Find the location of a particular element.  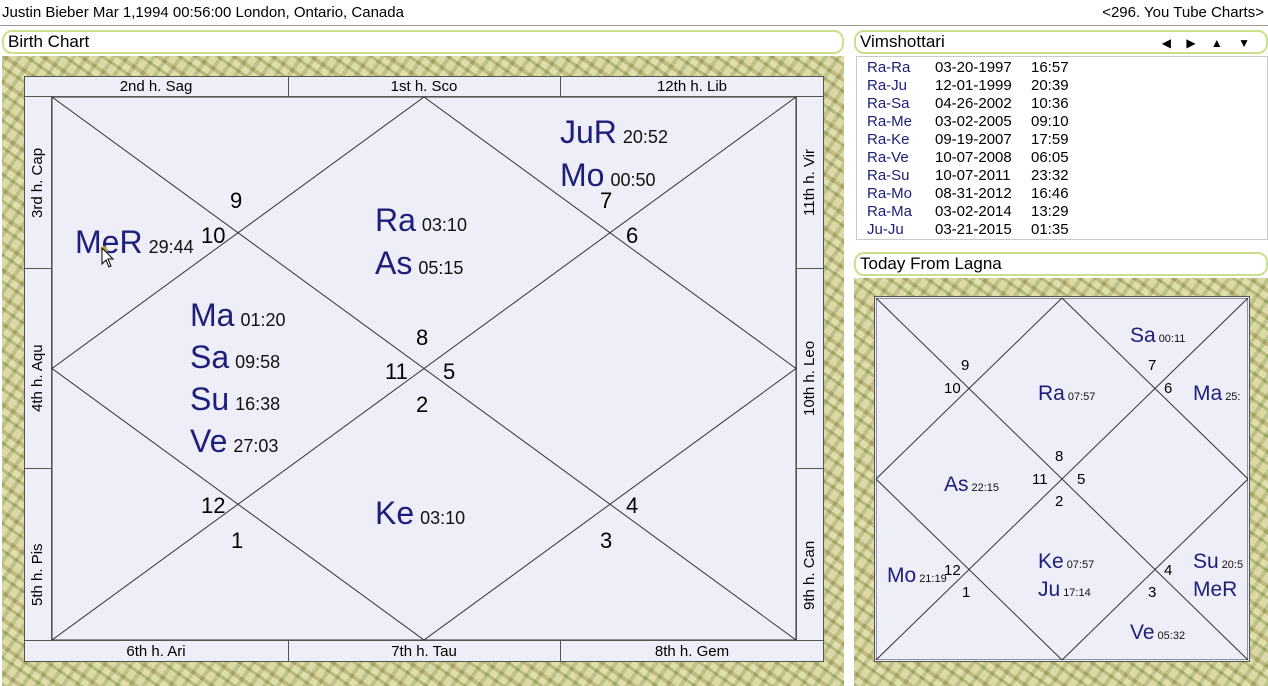

planet-mars: Ma 25: is located at coordinates (1216, 395).